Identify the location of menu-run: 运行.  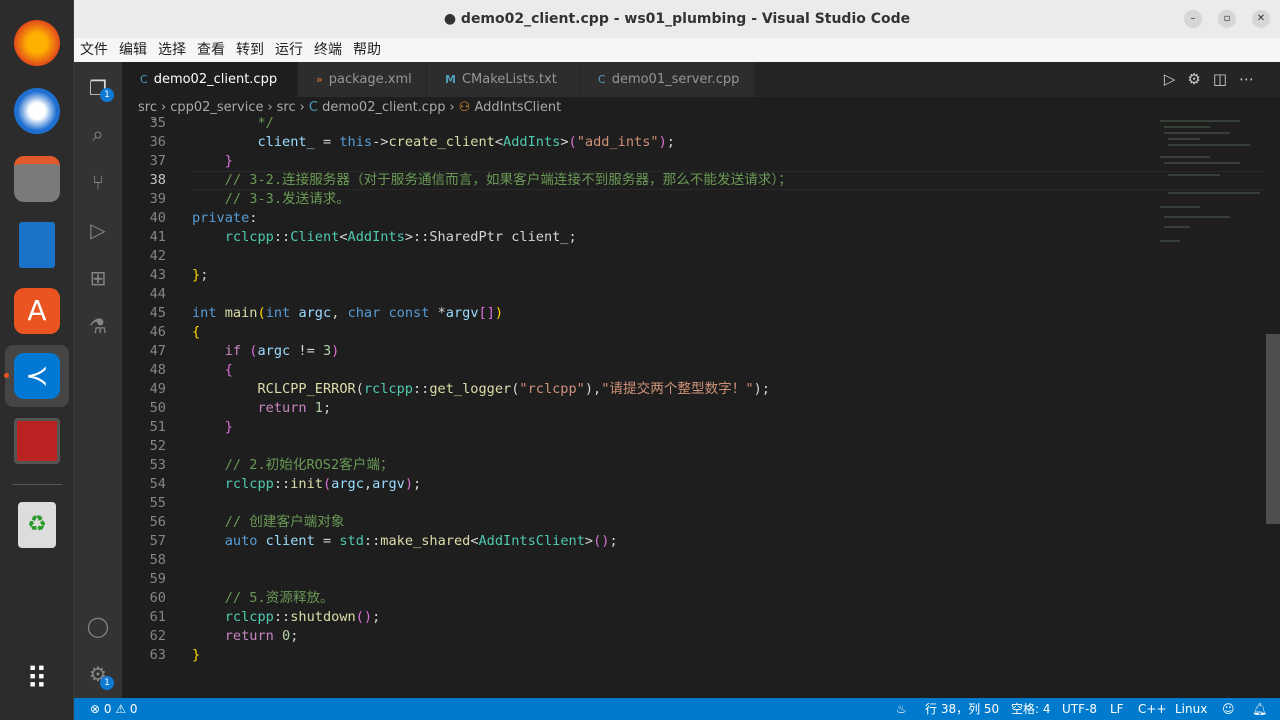
(289, 50).